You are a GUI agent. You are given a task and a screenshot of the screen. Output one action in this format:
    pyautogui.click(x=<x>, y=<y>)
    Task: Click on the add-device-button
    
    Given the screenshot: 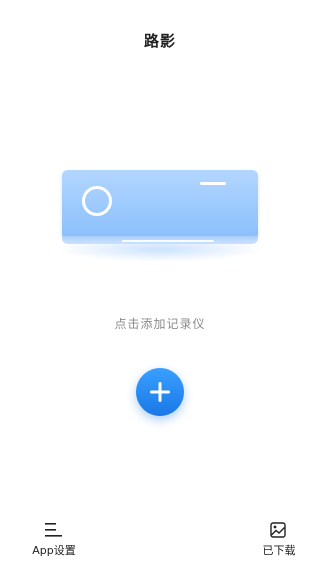 What is the action you would take?
    pyautogui.click(x=160, y=392)
    